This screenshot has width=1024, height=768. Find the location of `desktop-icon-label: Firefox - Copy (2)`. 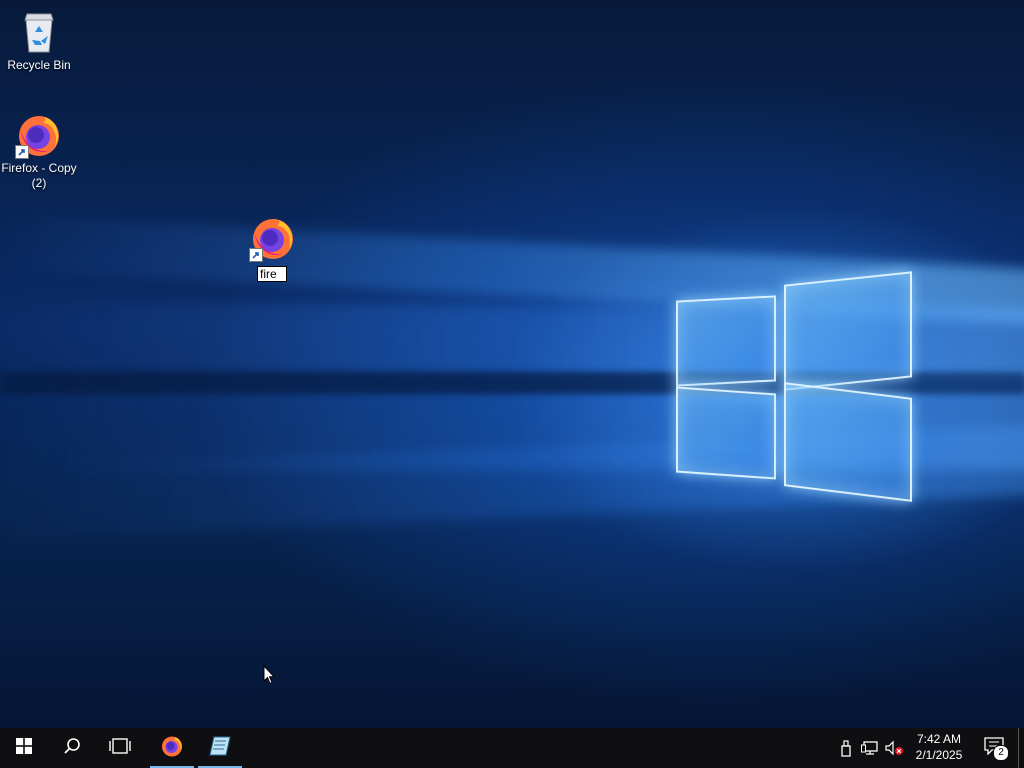

desktop-icon-label: Firefox - Copy (2) is located at coordinates (39, 175).